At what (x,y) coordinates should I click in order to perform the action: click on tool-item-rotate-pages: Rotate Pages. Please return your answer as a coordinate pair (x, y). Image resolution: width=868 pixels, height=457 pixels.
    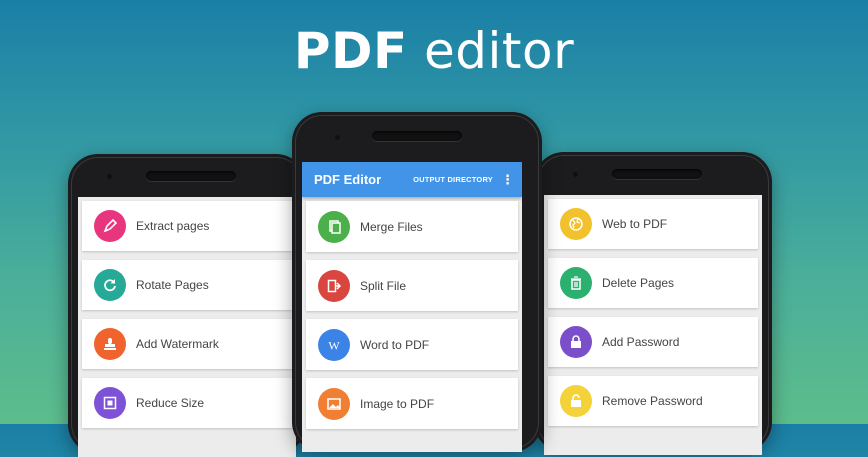
    Looking at the image, I should click on (187, 285).